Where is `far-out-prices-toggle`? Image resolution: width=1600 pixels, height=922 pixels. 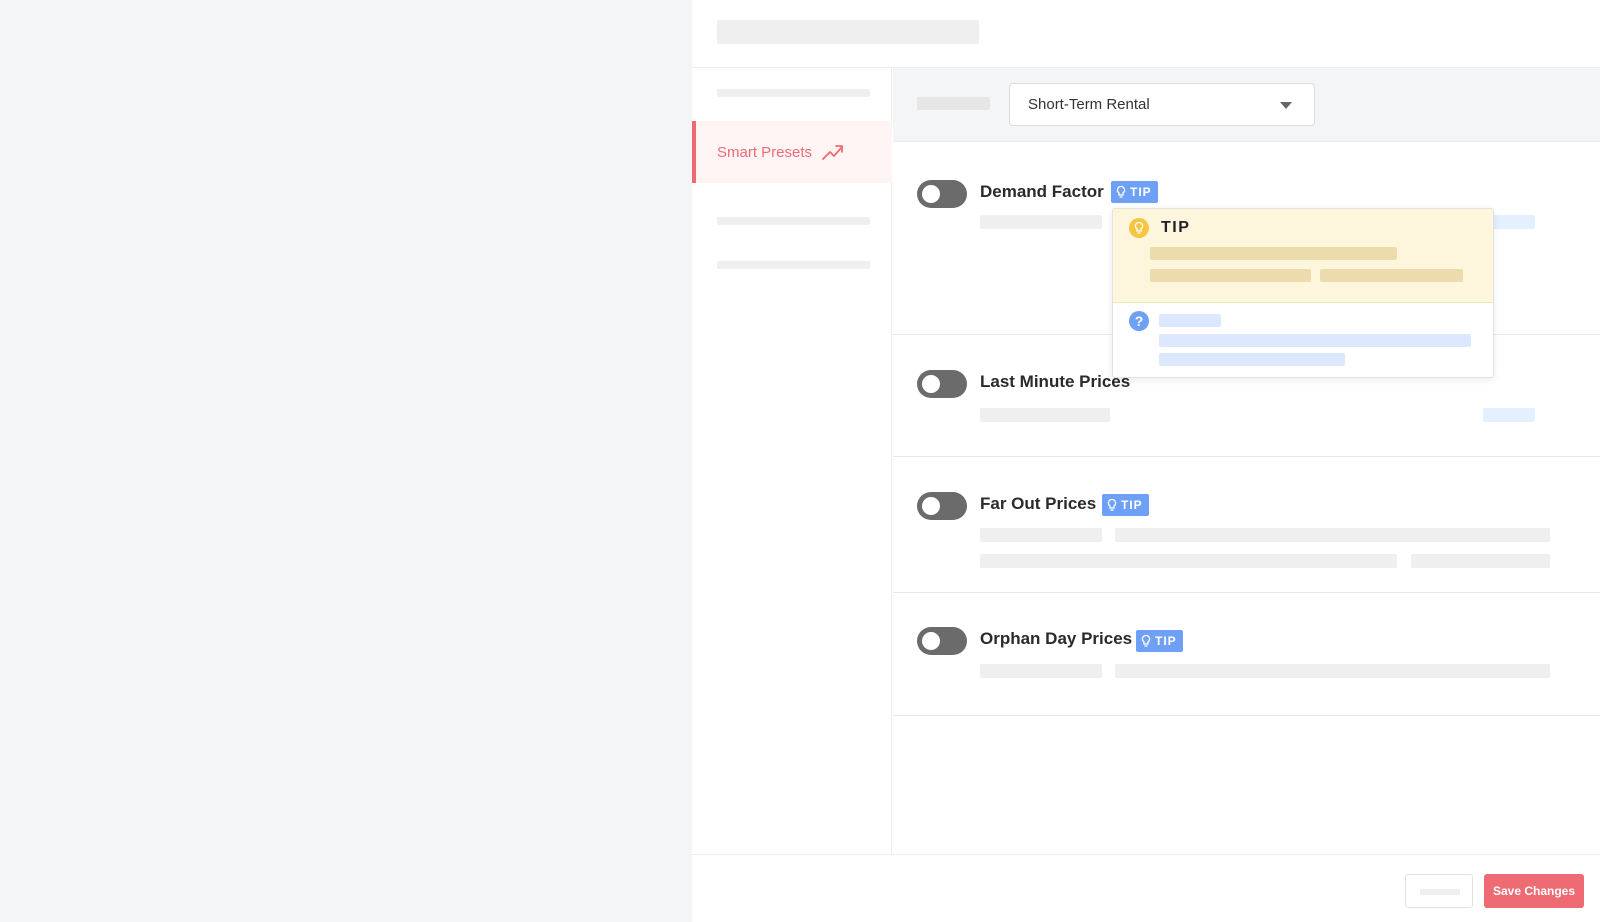 far-out-prices-toggle is located at coordinates (942, 506).